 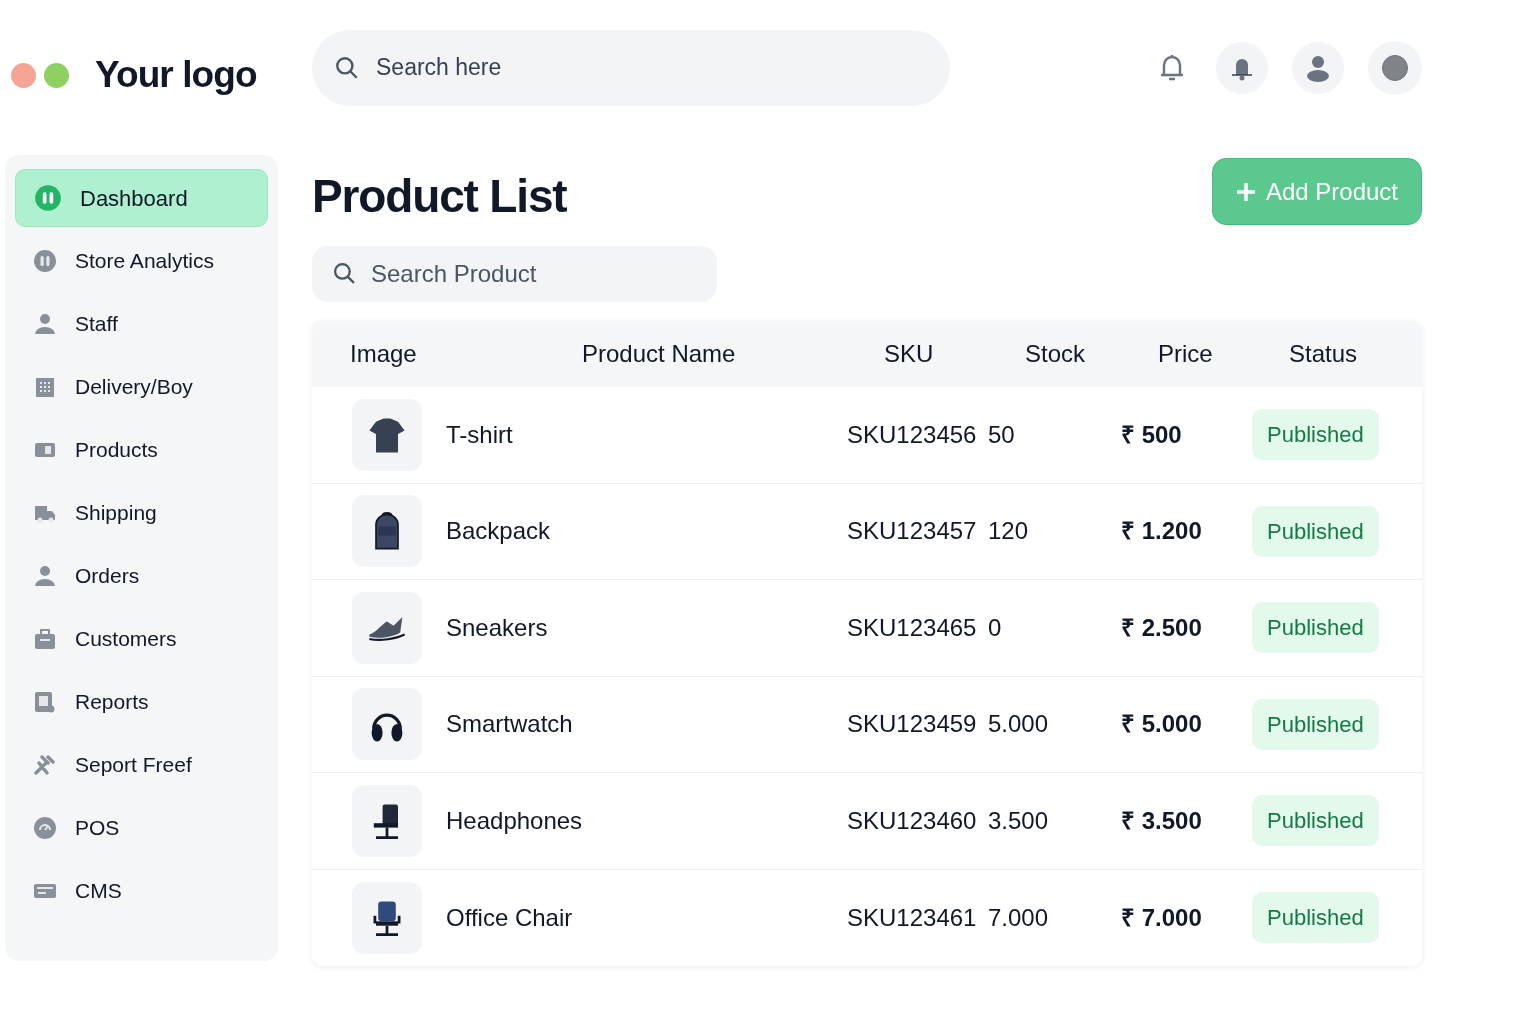 I want to click on column-header: Price, so click(x=1186, y=354).